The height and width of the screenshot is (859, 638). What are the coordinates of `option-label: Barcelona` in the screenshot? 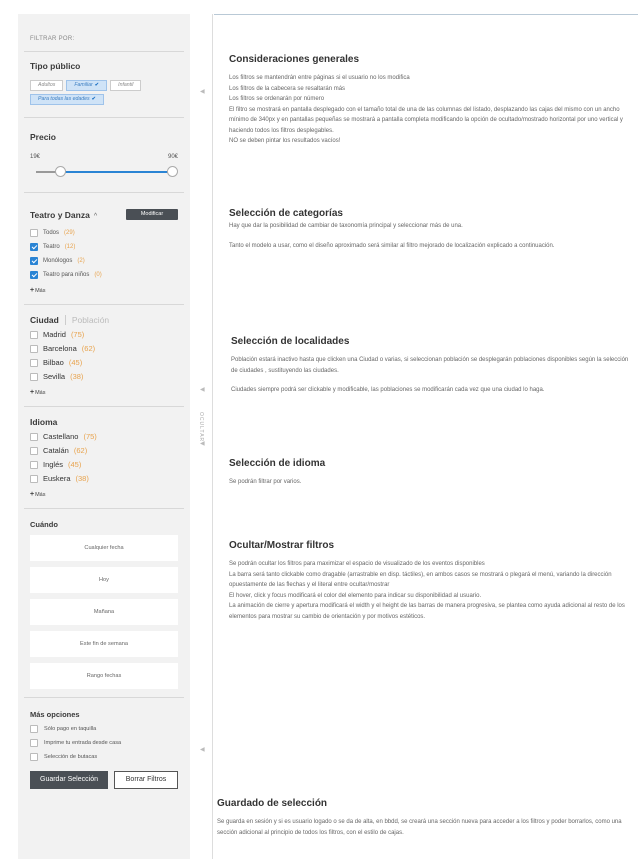 It's located at (60, 348).